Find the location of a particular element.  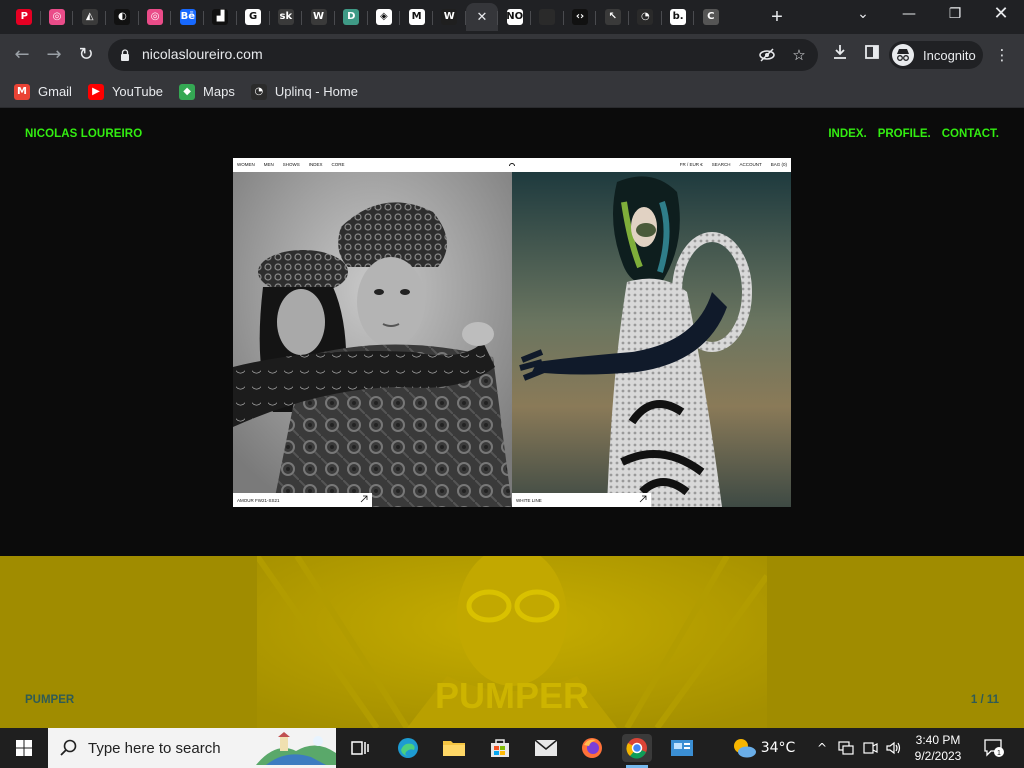

browser-tab: M is located at coordinates (416, 17).